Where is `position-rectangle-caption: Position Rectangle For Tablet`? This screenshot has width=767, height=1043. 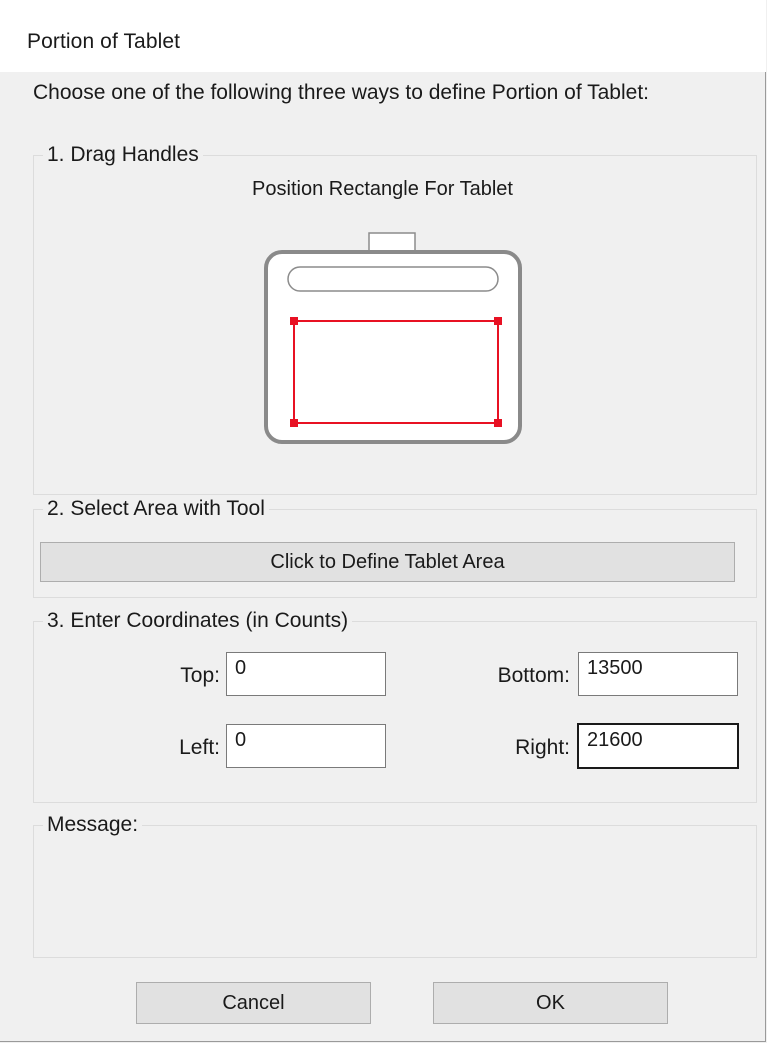 position-rectangle-caption: Position Rectangle For Tablet is located at coordinates (382, 189).